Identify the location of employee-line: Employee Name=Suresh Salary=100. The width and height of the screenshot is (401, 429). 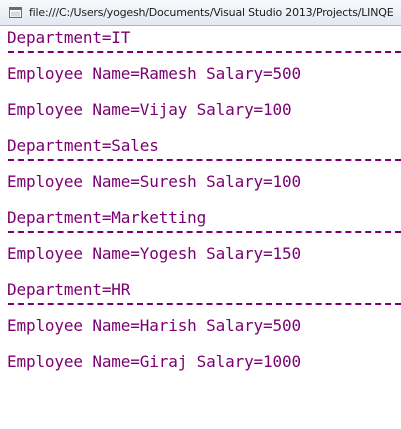
(154, 181).